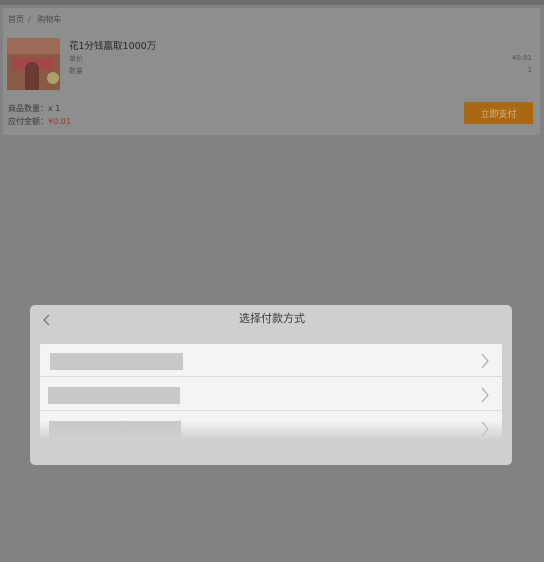 The width and height of the screenshot is (544, 562). I want to click on total-label: 应付金额：¥0.01, so click(39, 121).